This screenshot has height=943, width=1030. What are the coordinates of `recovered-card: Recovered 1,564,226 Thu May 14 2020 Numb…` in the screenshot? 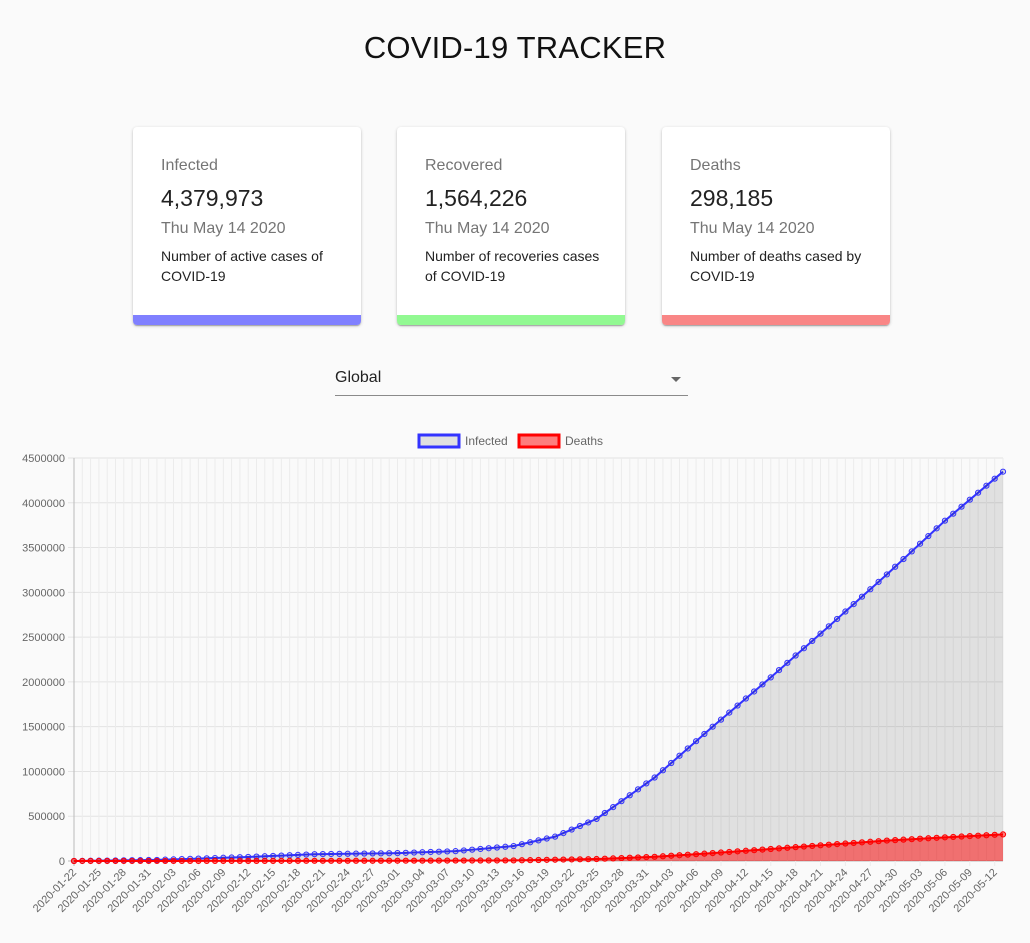 It's located at (511, 226).